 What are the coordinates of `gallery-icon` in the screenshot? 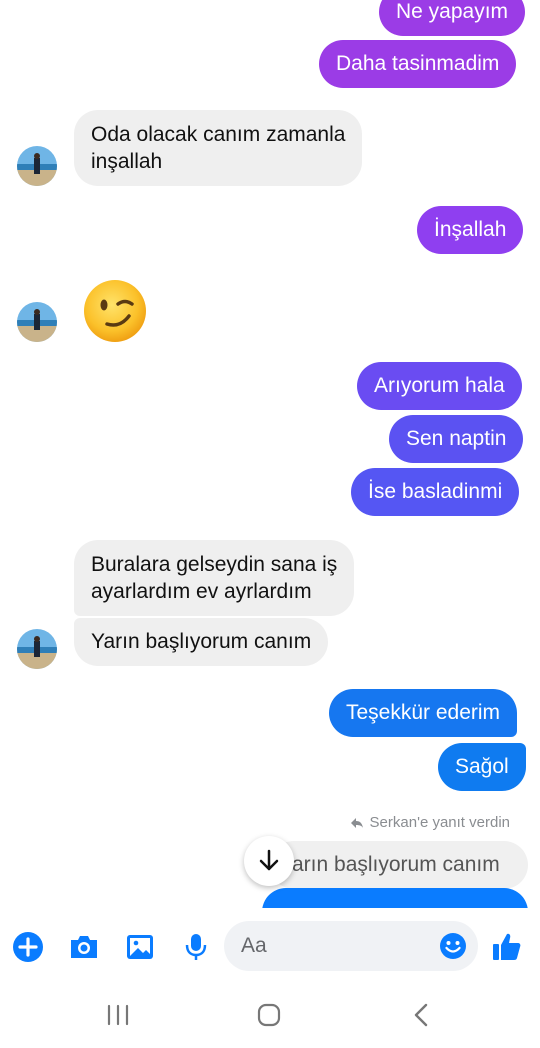 It's located at (140, 947).